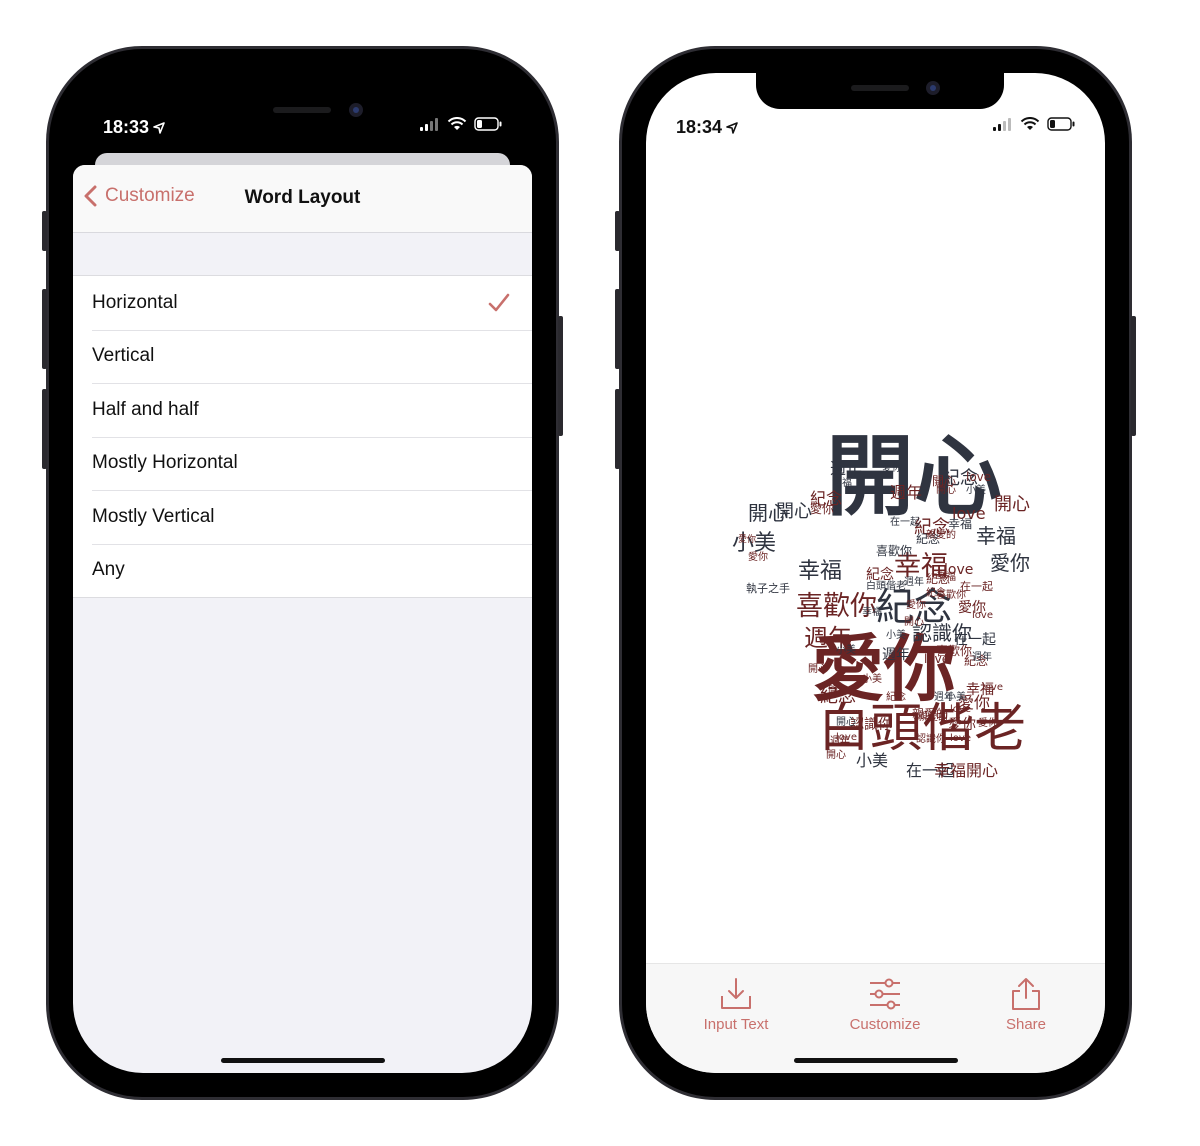 The height and width of the screenshot is (1146, 1200). I want to click on layout-option-label: Half and half, so click(145, 409).